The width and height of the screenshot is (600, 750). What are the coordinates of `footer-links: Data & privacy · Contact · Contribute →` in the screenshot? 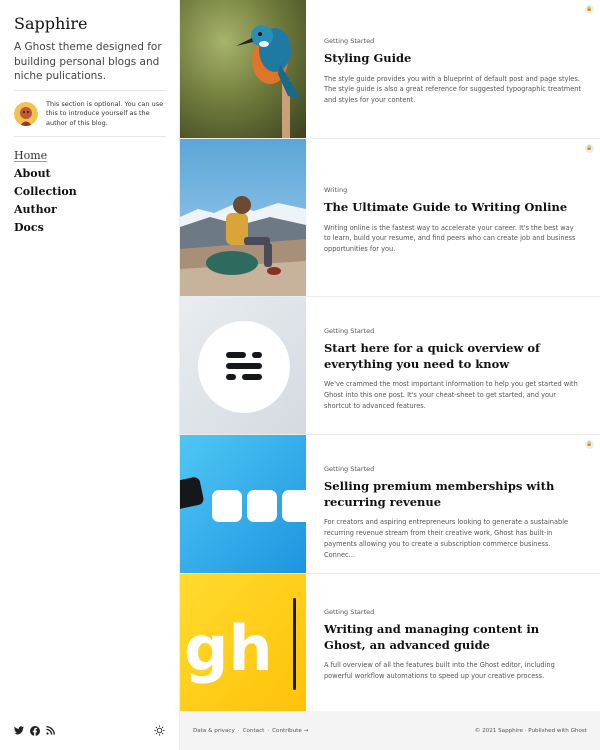 It's located at (250, 731).